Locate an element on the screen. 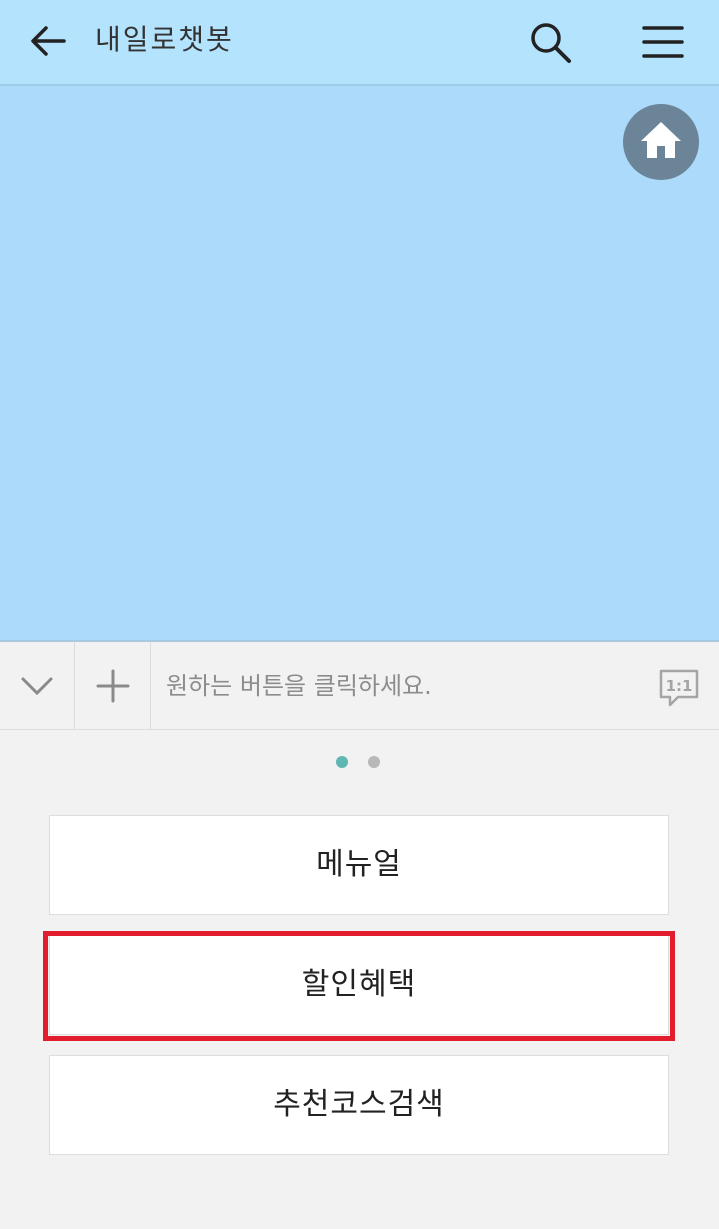 This screenshot has height=1229, width=719. app-header: 내일로챗봇 is located at coordinates (359, 43).